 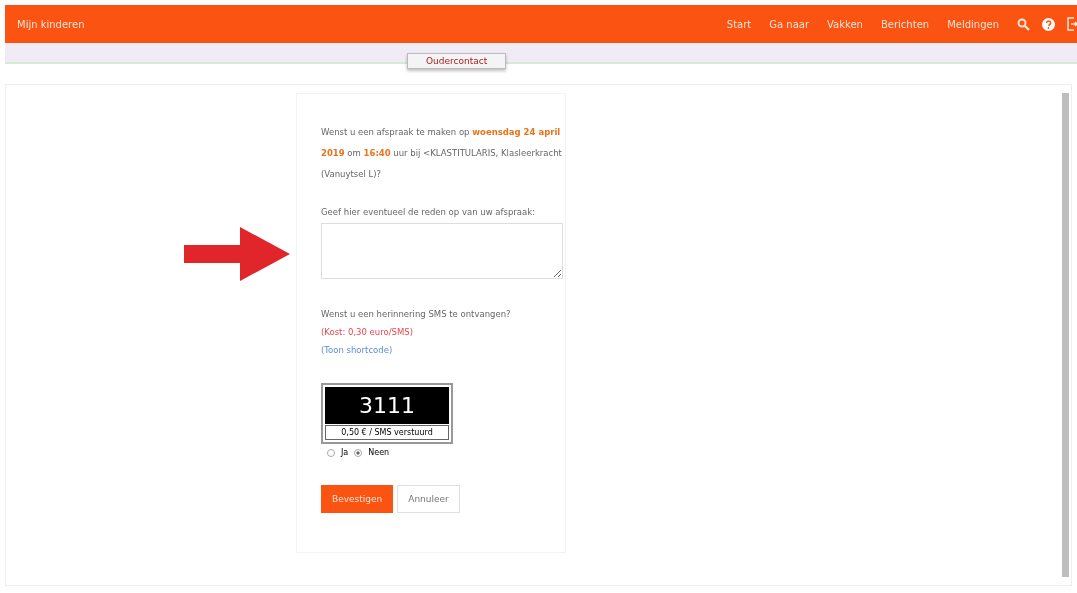 I want to click on shortcode-link: (Toon shortcode), so click(x=443, y=350).